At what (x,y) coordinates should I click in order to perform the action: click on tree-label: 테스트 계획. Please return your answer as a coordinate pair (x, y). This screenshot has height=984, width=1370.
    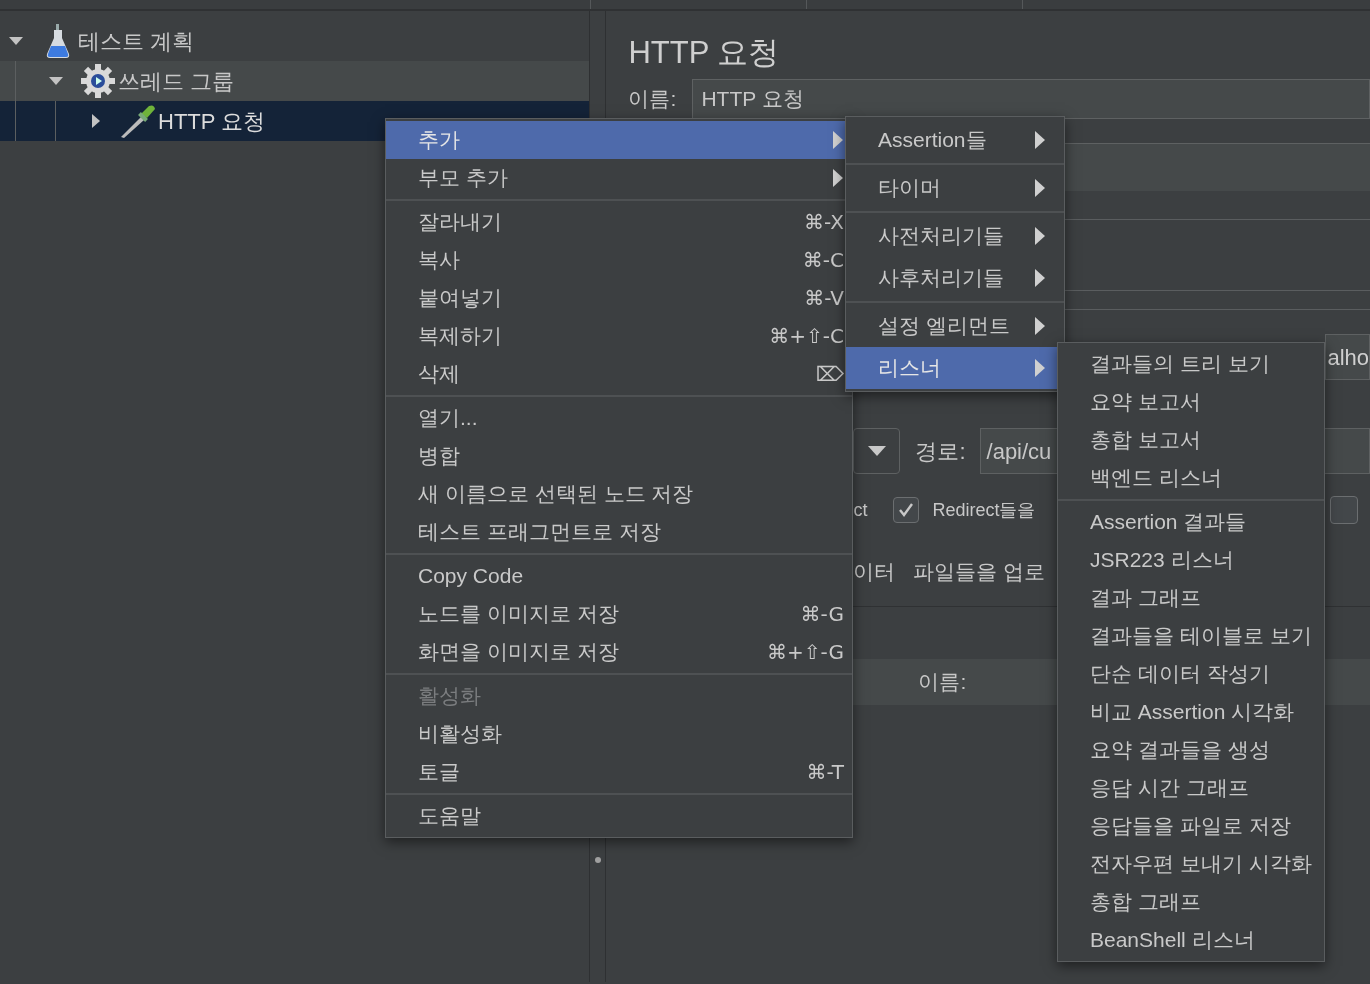
    Looking at the image, I should click on (136, 41).